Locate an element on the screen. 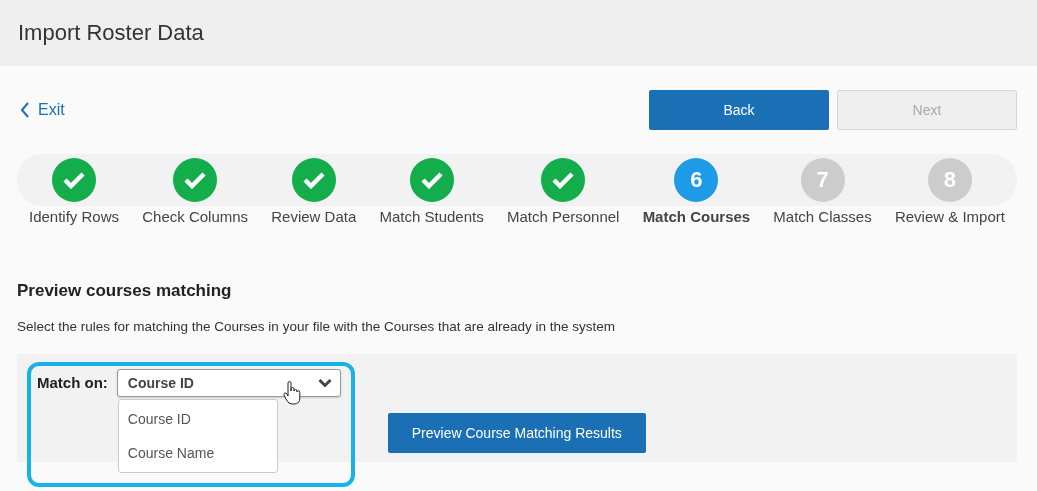  match-select: Course ID is located at coordinates (228, 383).